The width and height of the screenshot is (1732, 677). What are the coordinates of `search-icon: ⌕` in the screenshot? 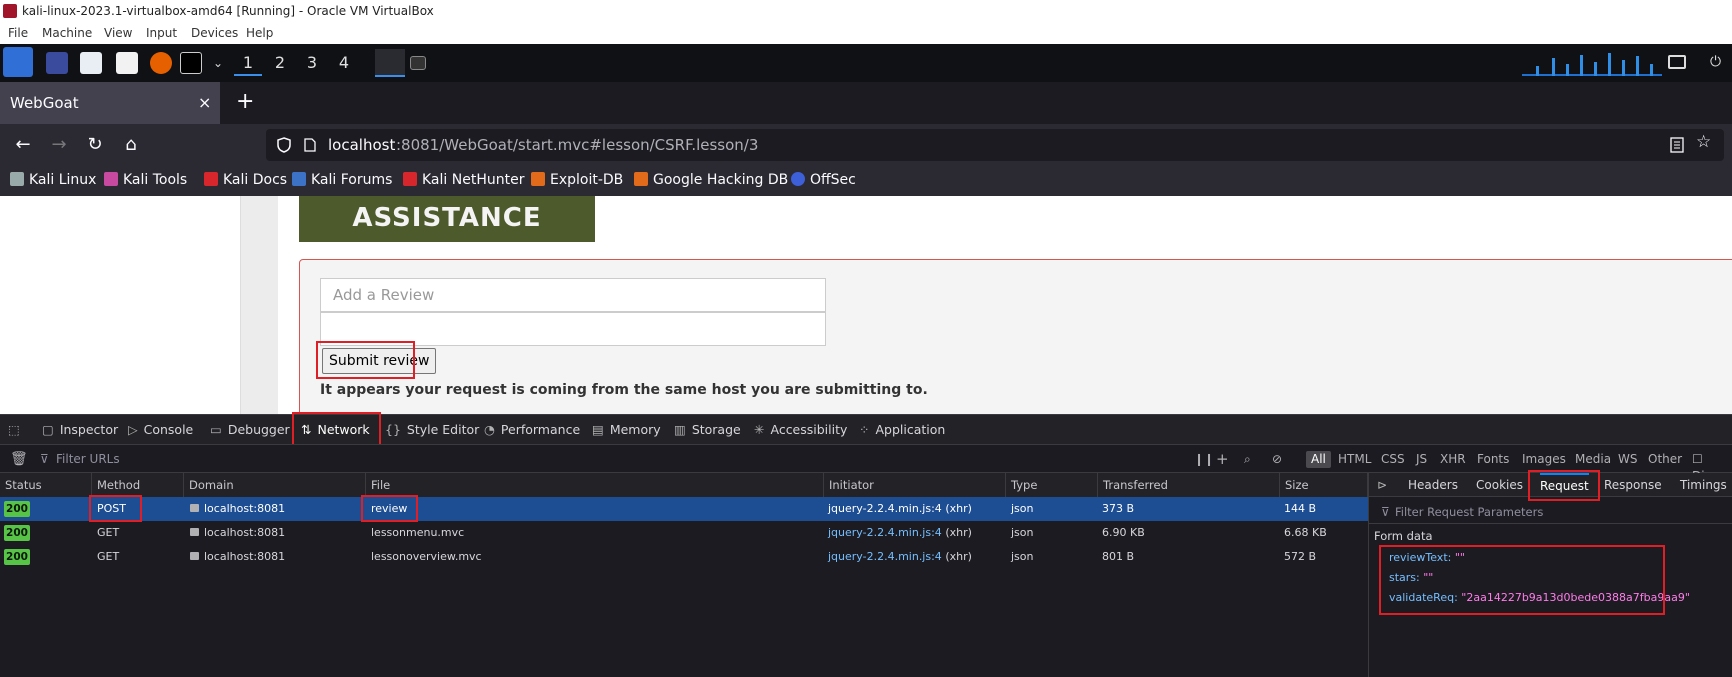 It's located at (1247, 459).